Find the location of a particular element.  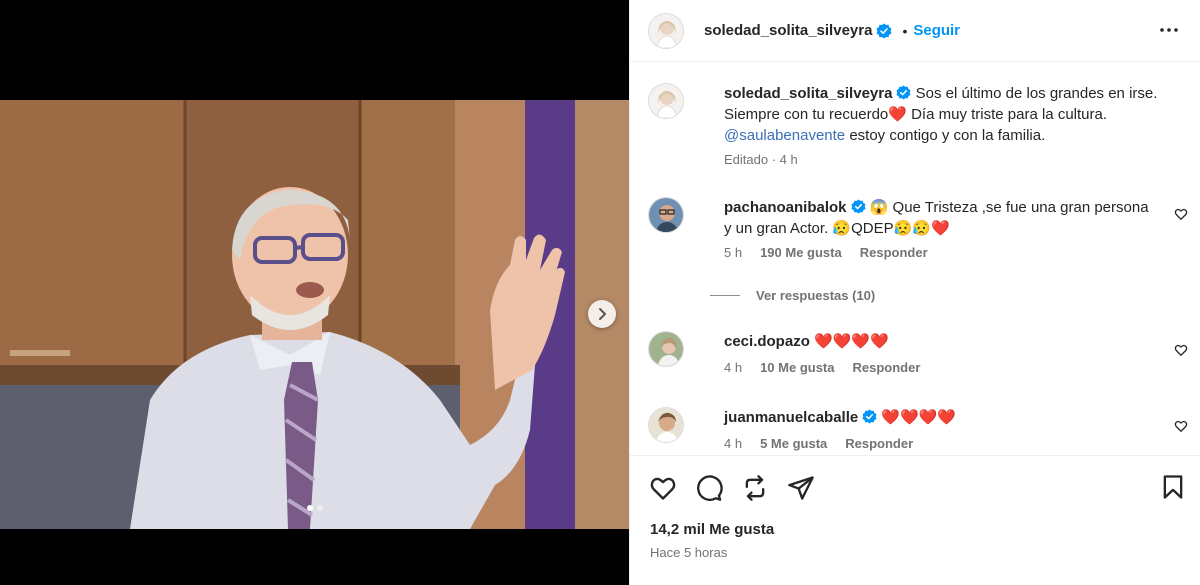

post-actions: 14,2 mil Me gusta Hace 5 horas is located at coordinates (915, 520).